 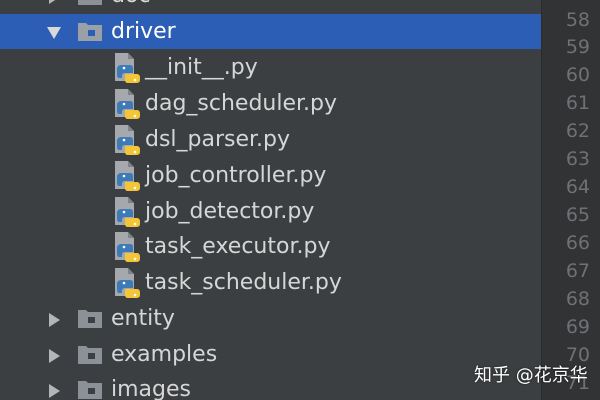 I want to click on line-number: 61, so click(x=577, y=103).